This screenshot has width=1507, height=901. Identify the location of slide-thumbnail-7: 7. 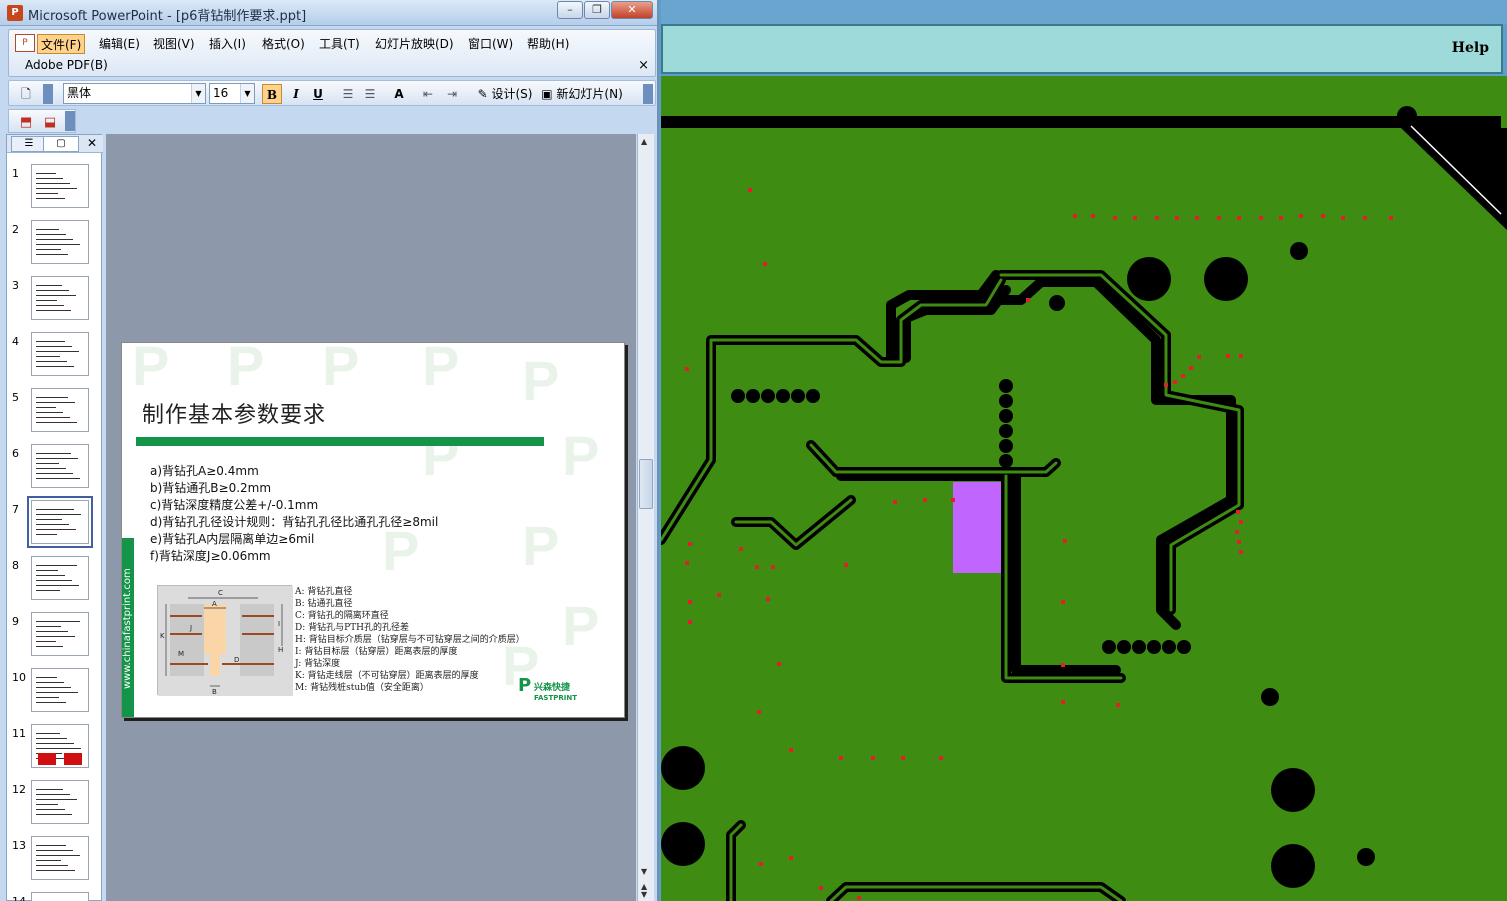
(55, 523).